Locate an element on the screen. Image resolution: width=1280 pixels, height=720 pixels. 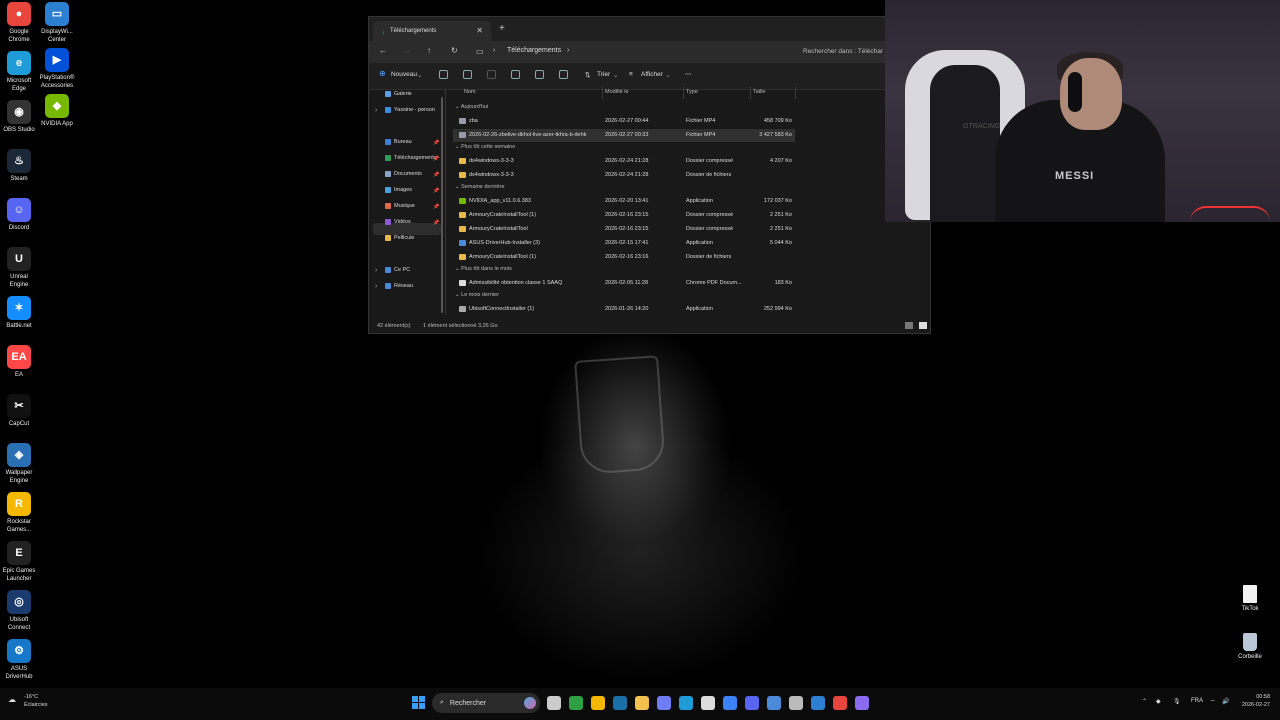
taskbar-mail-icon is located at coordinates (730, 703).